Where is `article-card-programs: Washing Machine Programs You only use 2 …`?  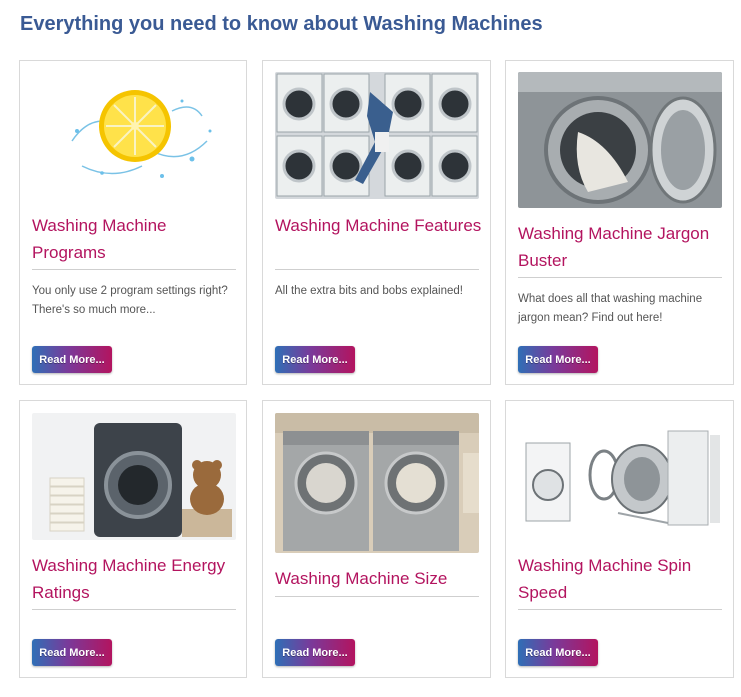 article-card-programs: Washing Machine Programs You only use 2 … is located at coordinates (133, 222).